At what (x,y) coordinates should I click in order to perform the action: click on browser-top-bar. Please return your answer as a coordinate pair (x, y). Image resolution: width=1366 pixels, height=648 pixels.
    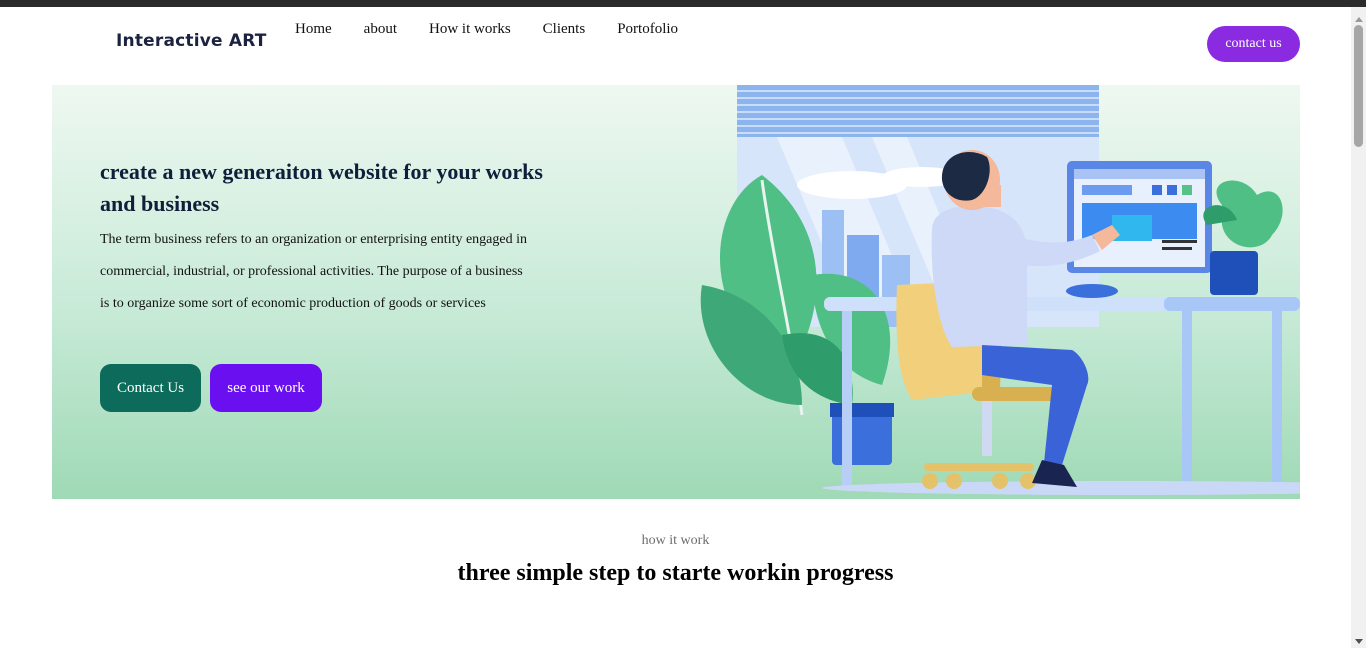
    Looking at the image, I should click on (683, 3).